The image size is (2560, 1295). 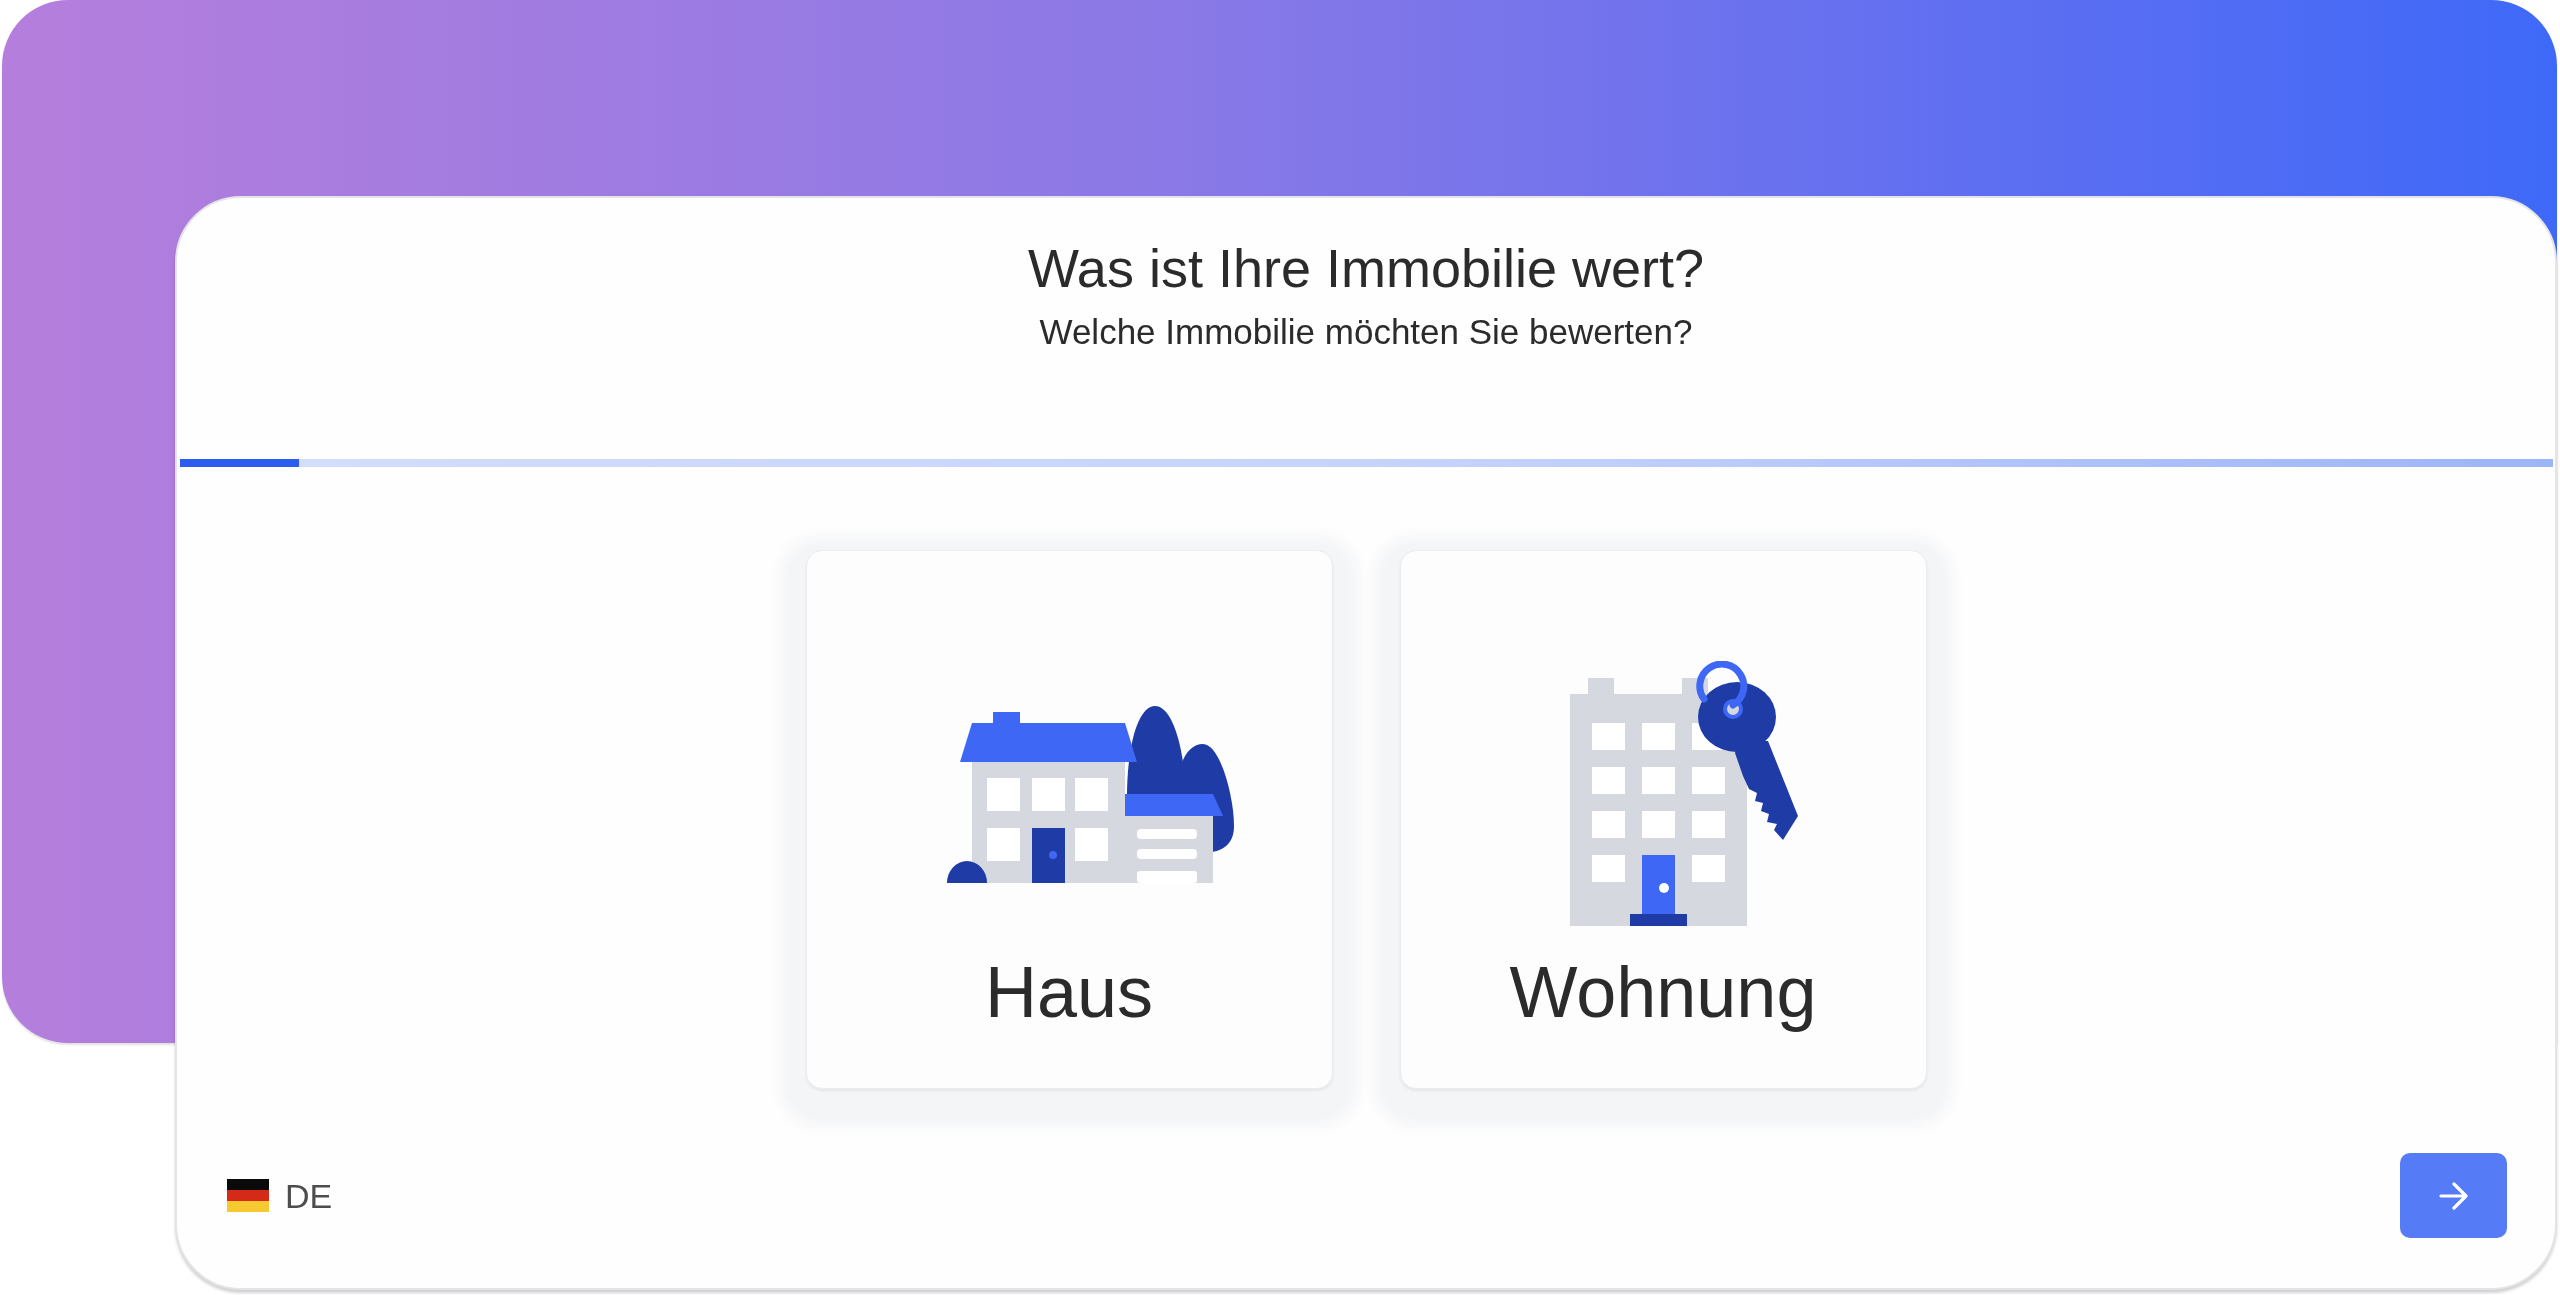 I want to click on building-with-key-icon, so click(x=1685, y=794).